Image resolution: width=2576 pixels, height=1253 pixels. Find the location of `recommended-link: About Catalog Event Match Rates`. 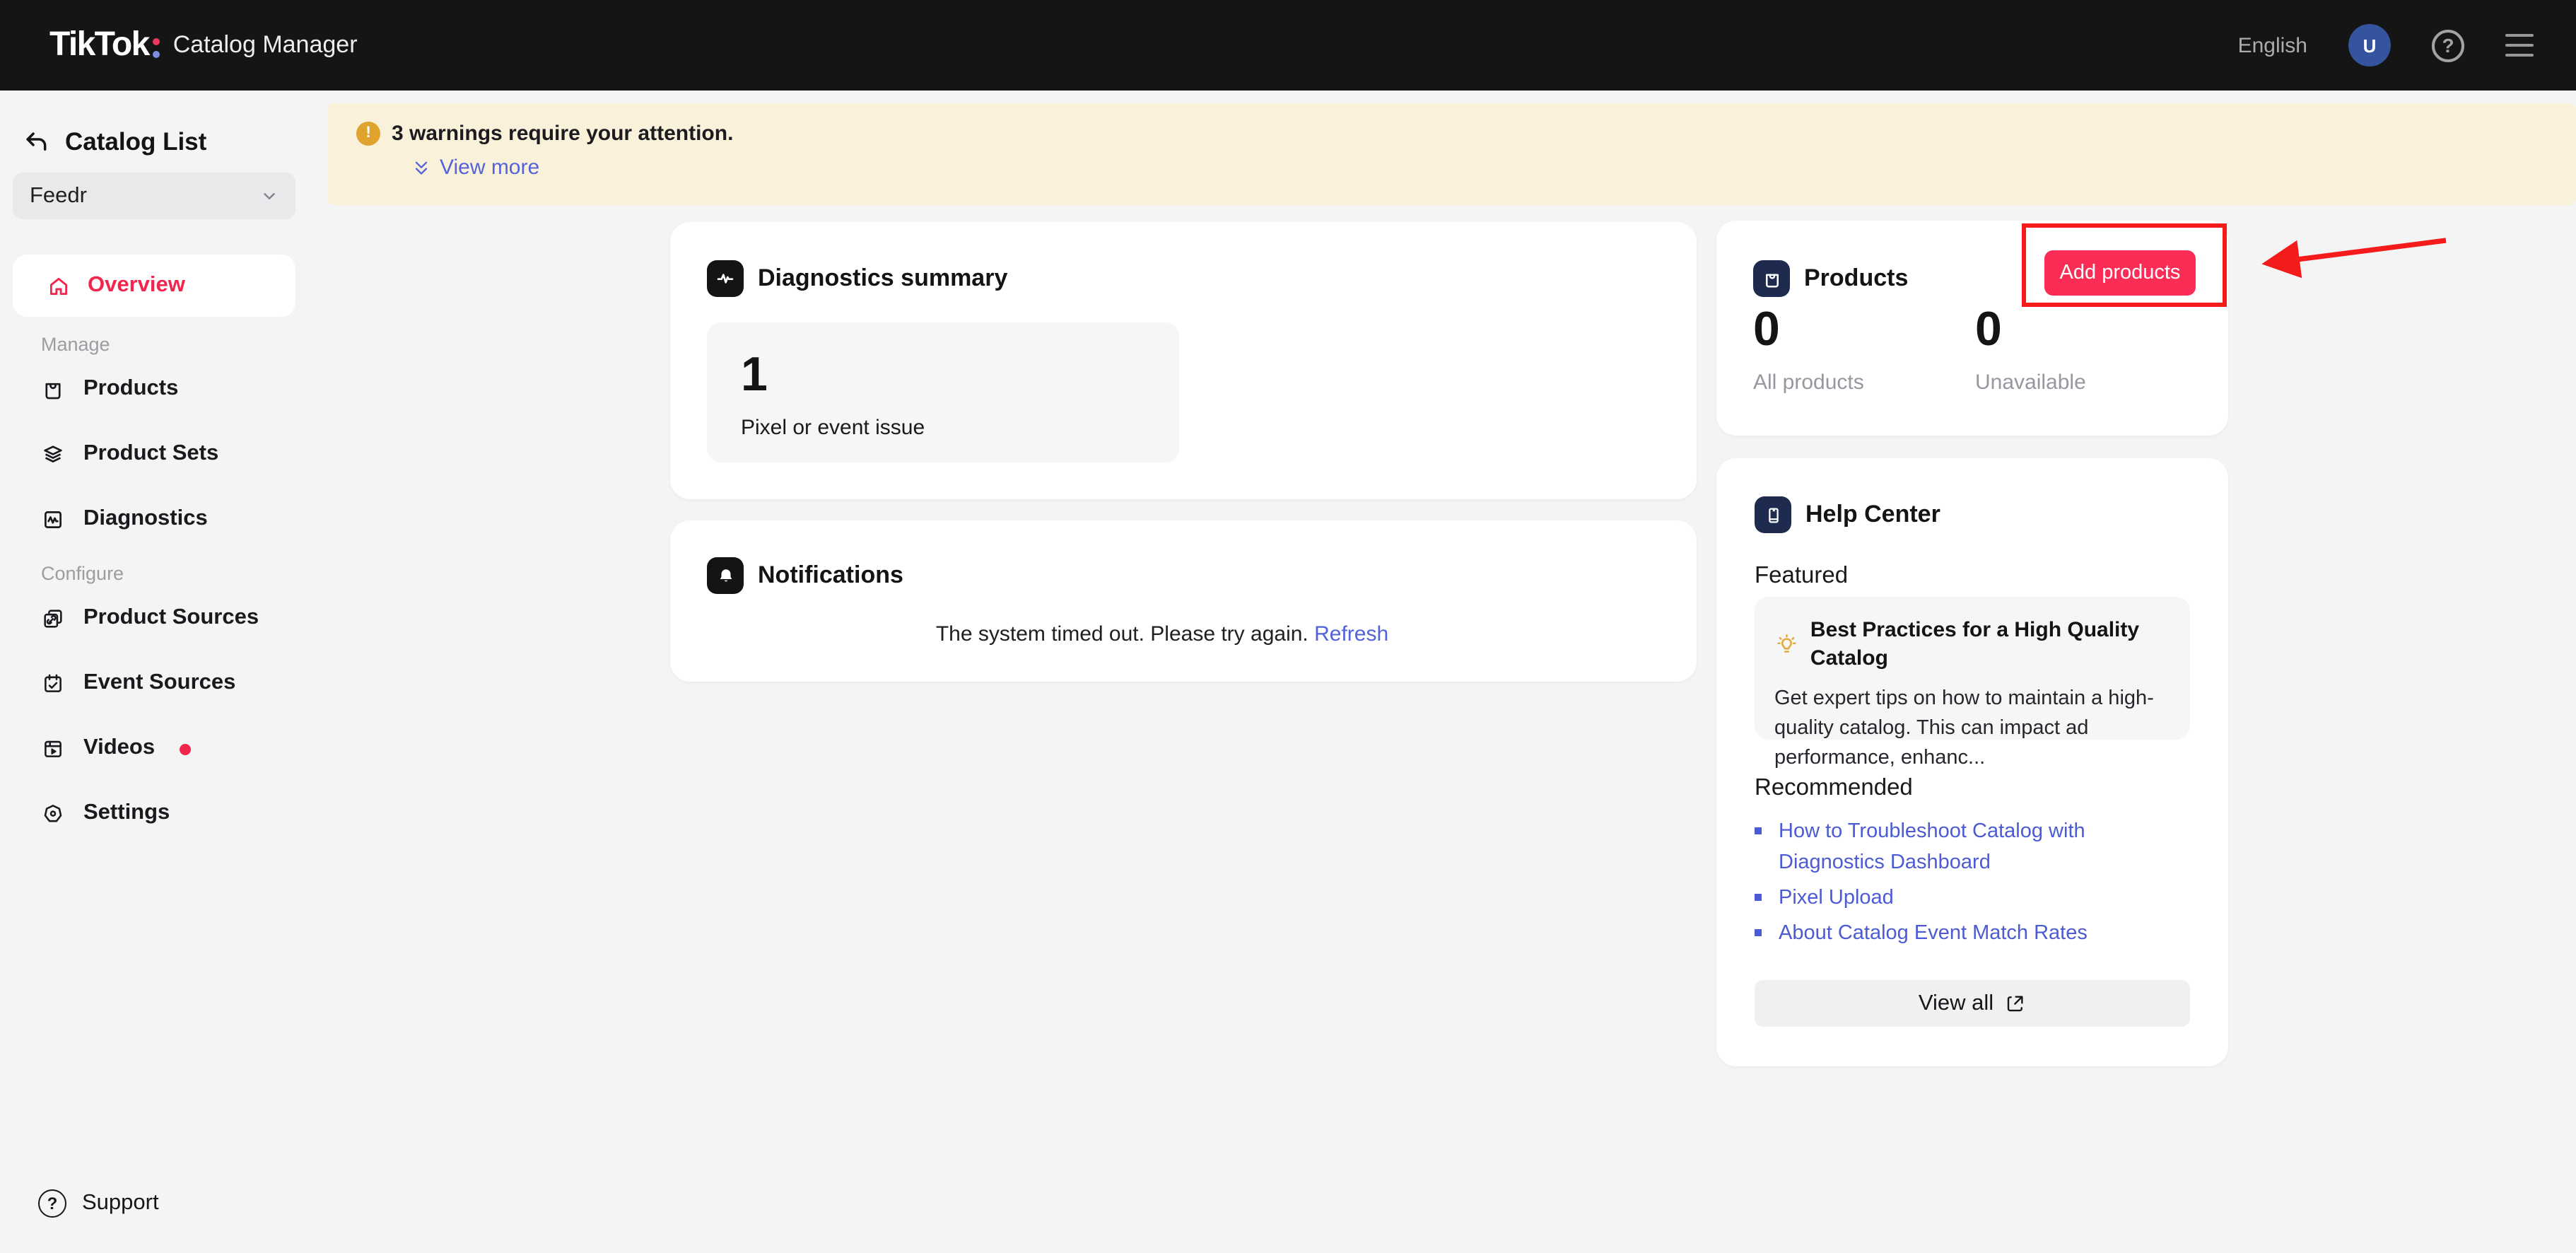

recommended-link: About Catalog Event Match Rates is located at coordinates (1970, 933).